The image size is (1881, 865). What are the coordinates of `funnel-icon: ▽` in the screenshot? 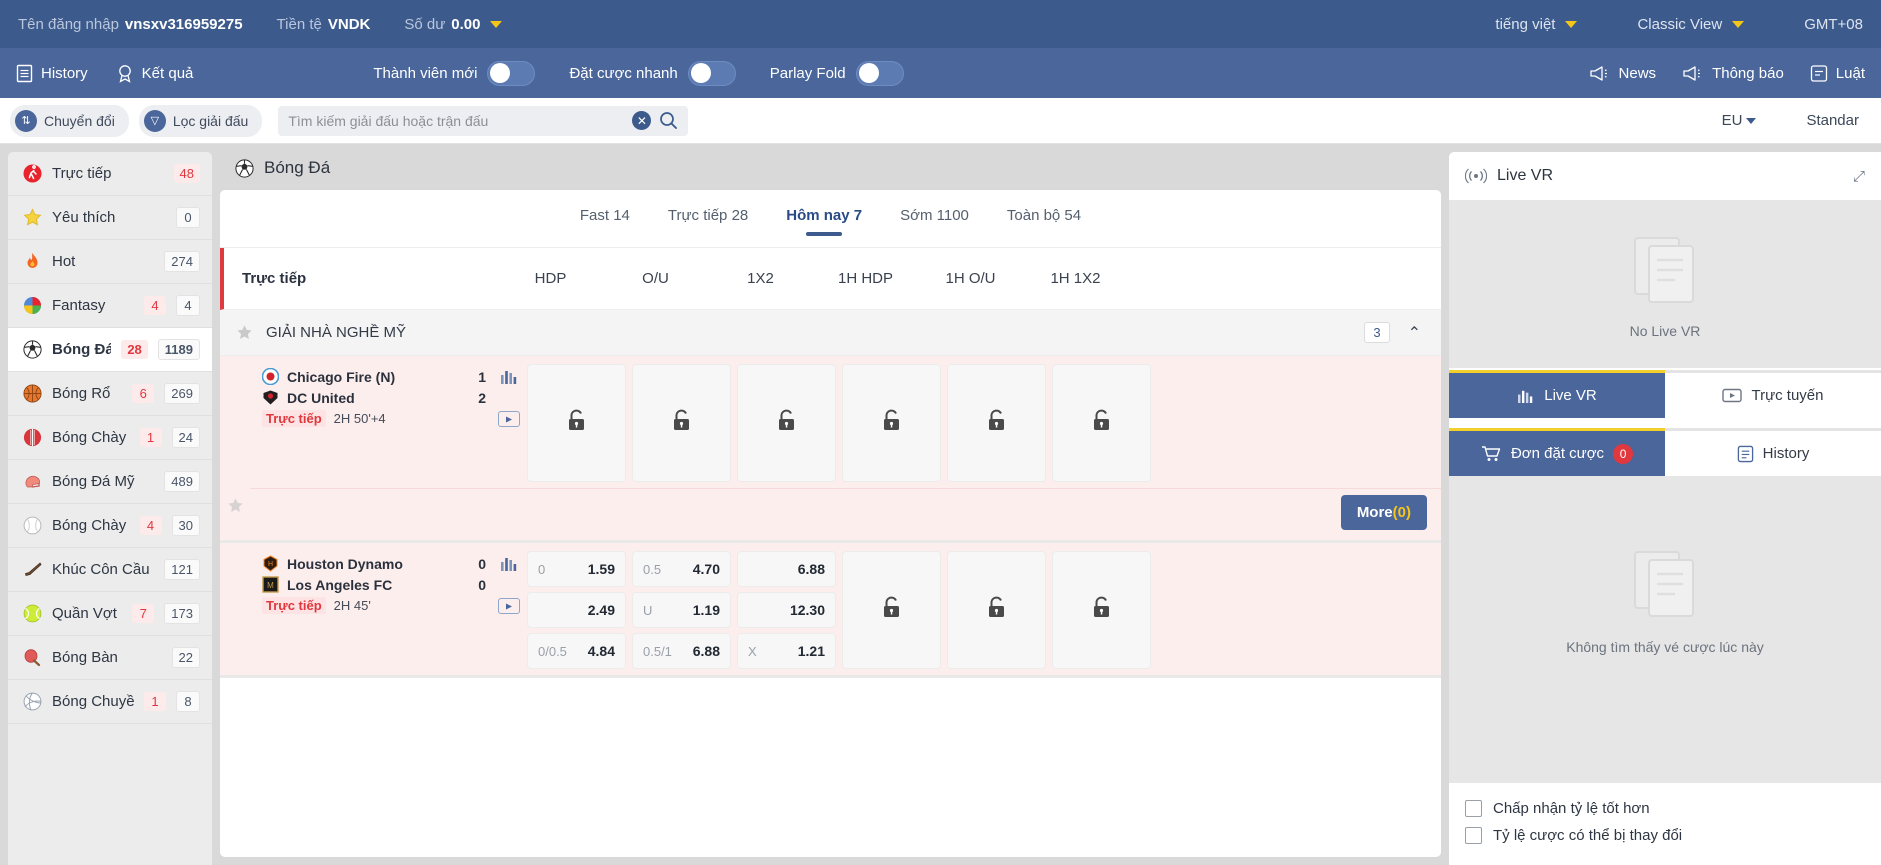 It's located at (154, 120).